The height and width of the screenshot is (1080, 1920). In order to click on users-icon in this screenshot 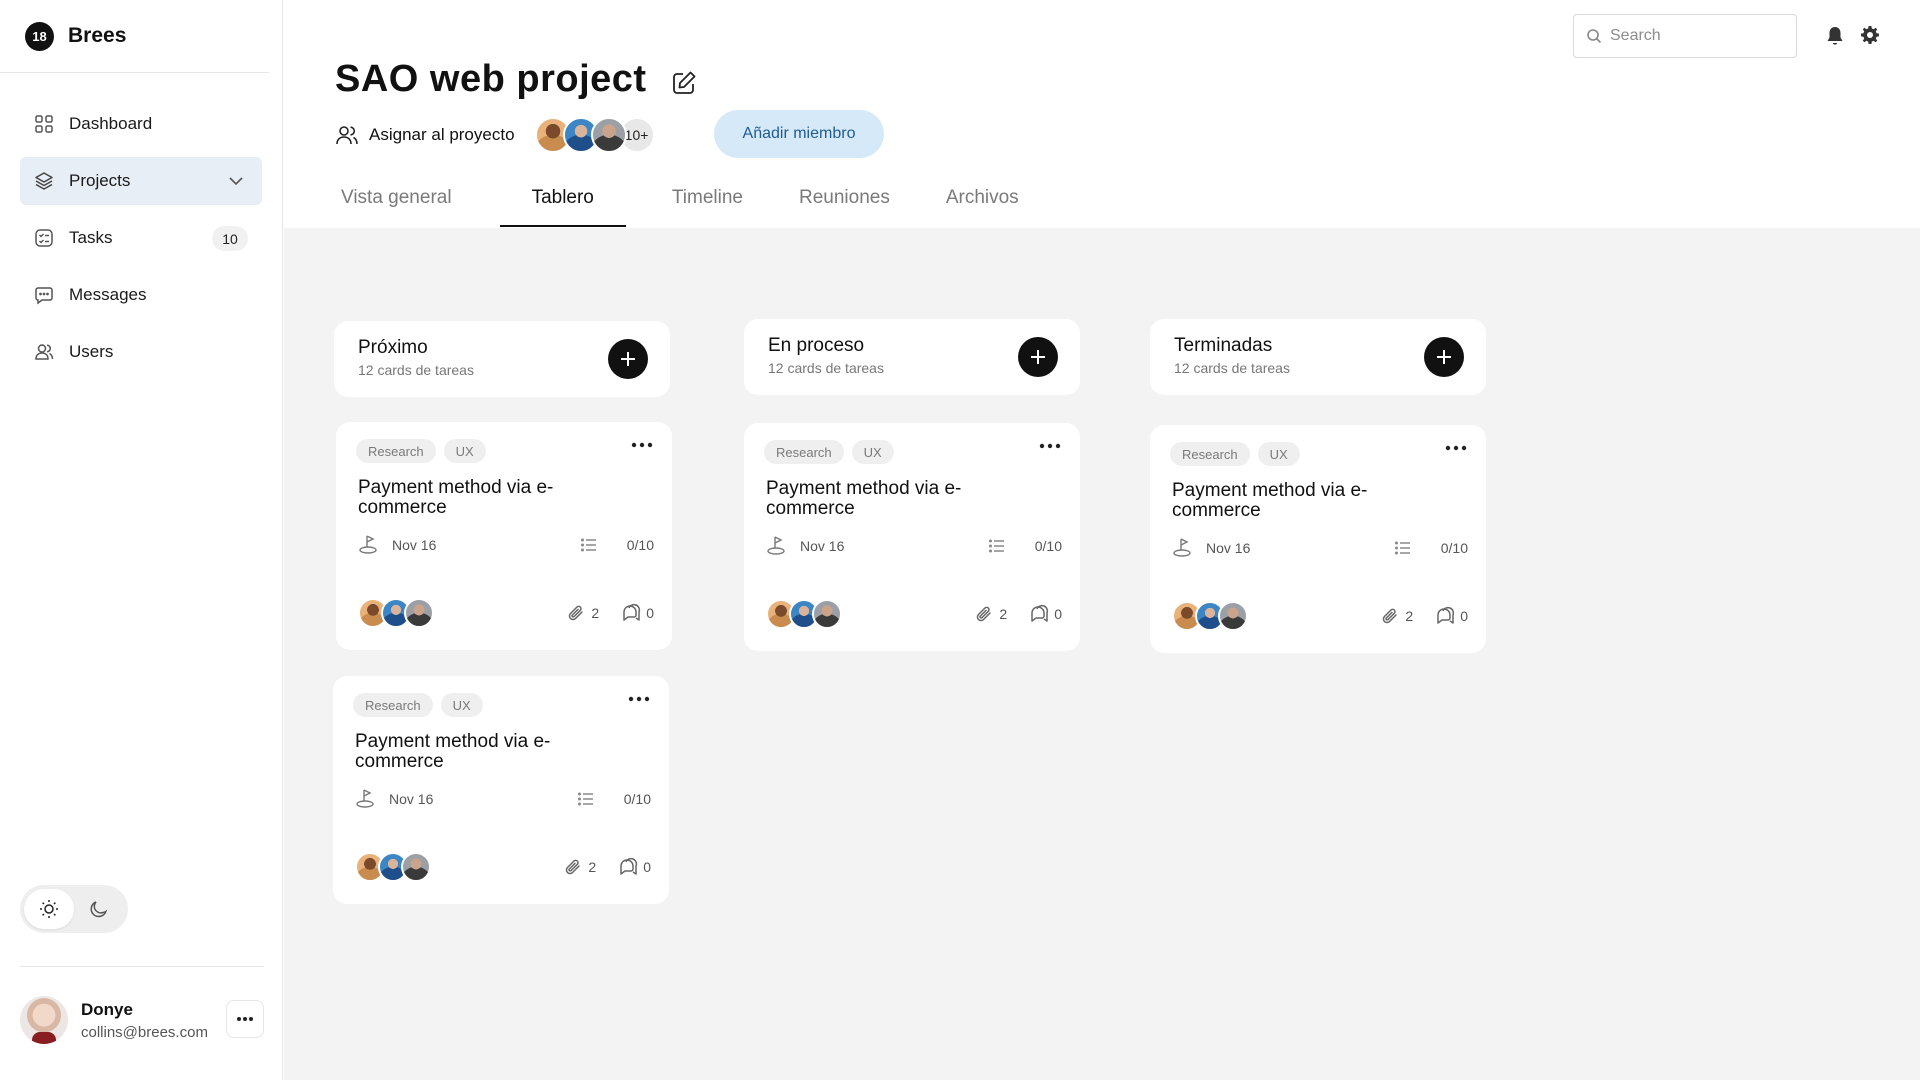, I will do `click(347, 135)`.